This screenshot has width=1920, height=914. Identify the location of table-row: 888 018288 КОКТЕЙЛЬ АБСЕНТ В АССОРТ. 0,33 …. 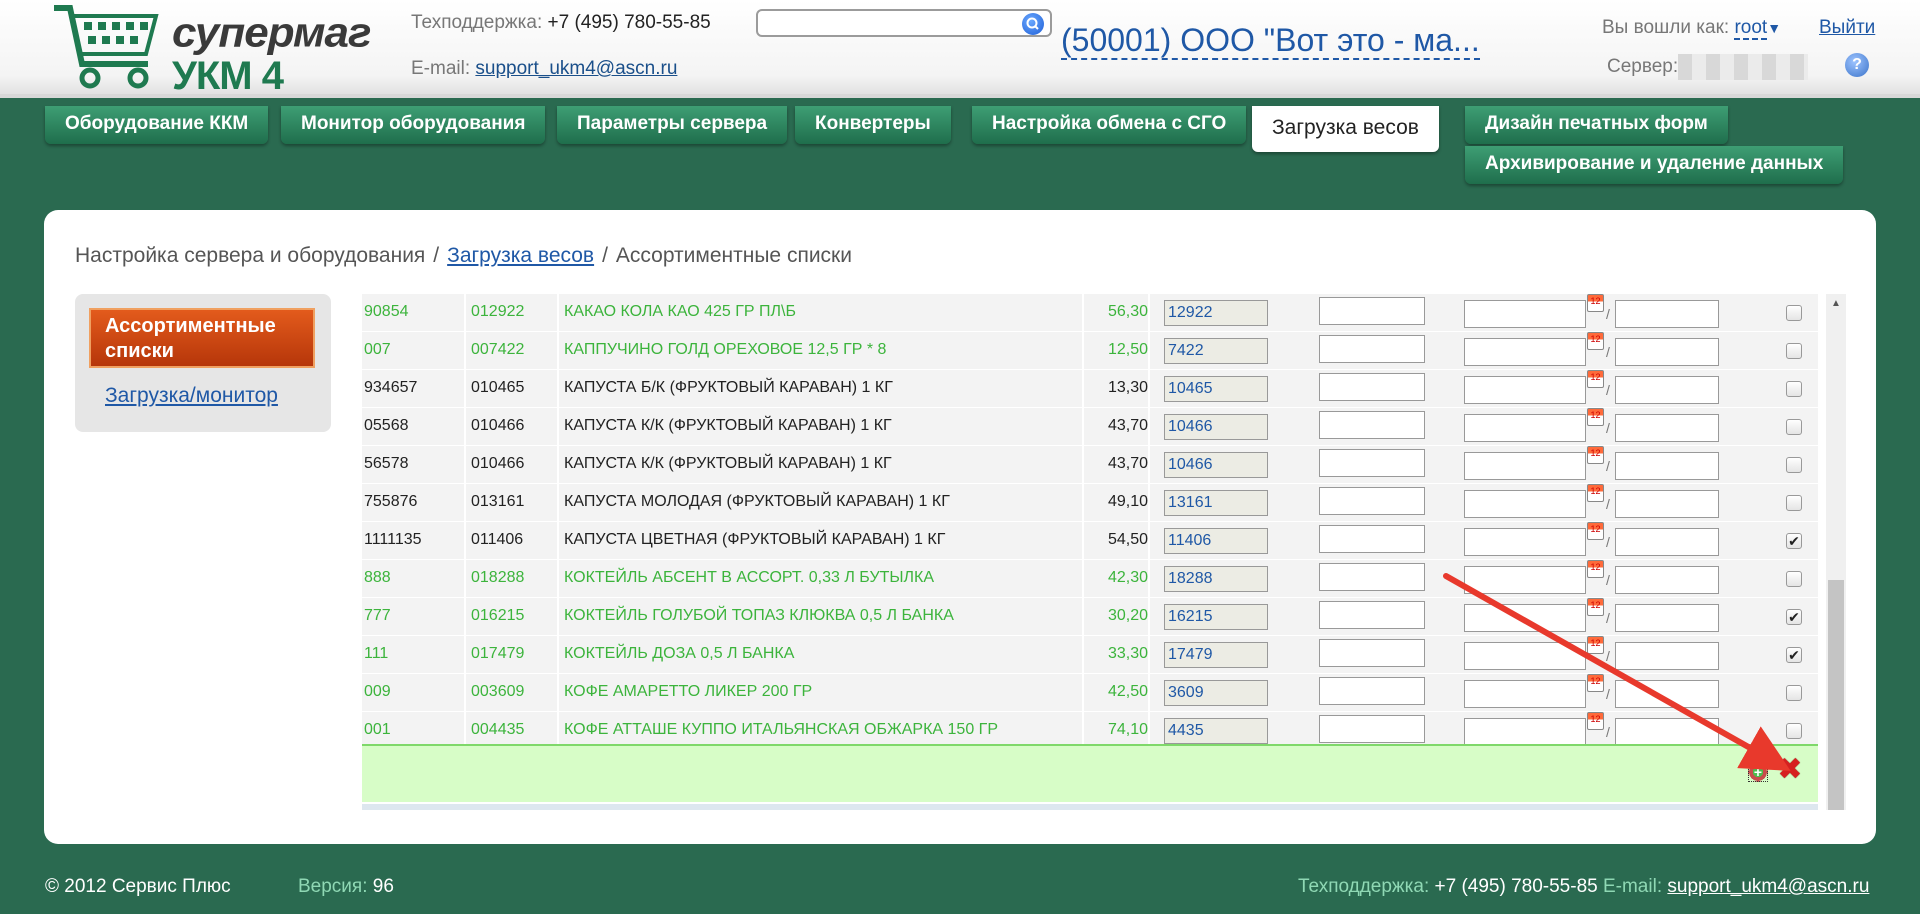
(1090, 579).